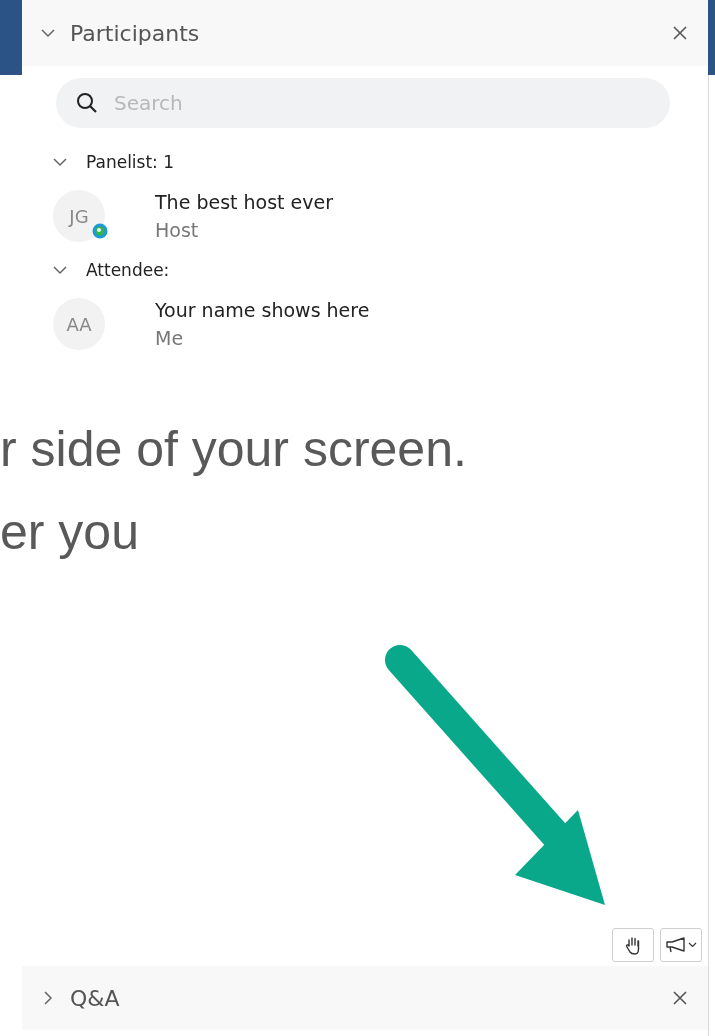 This screenshot has width=715, height=1036. What do you see at coordinates (365, 162) in the screenshot?
I see `group-header: Panelist: 1` at bounding box center [365, 162].